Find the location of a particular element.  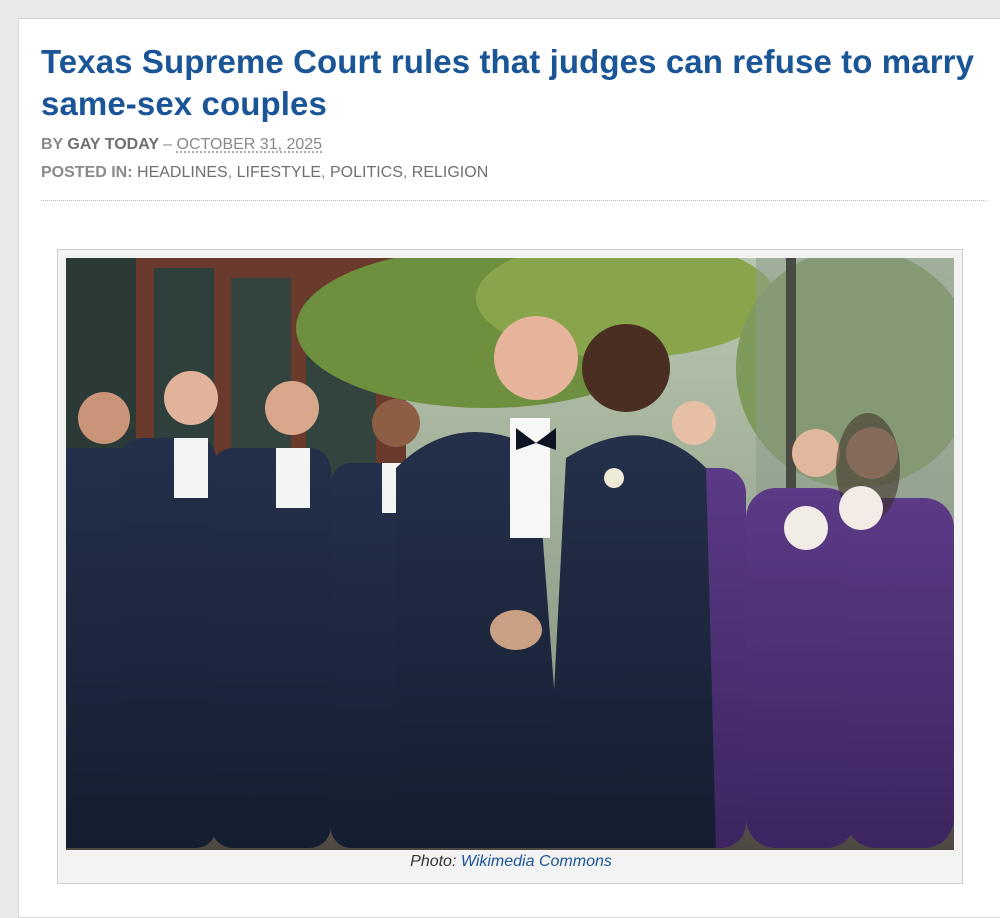

category-link-politics: POLITICS is located at coordinates (366, 172).